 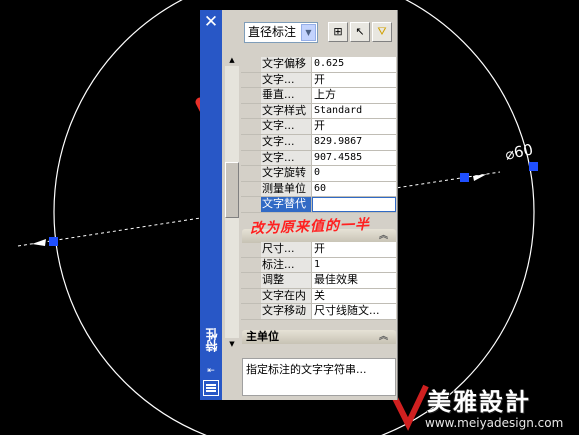 I want to click on quick-select-icon: ⊞, so click(x=338, y=32).